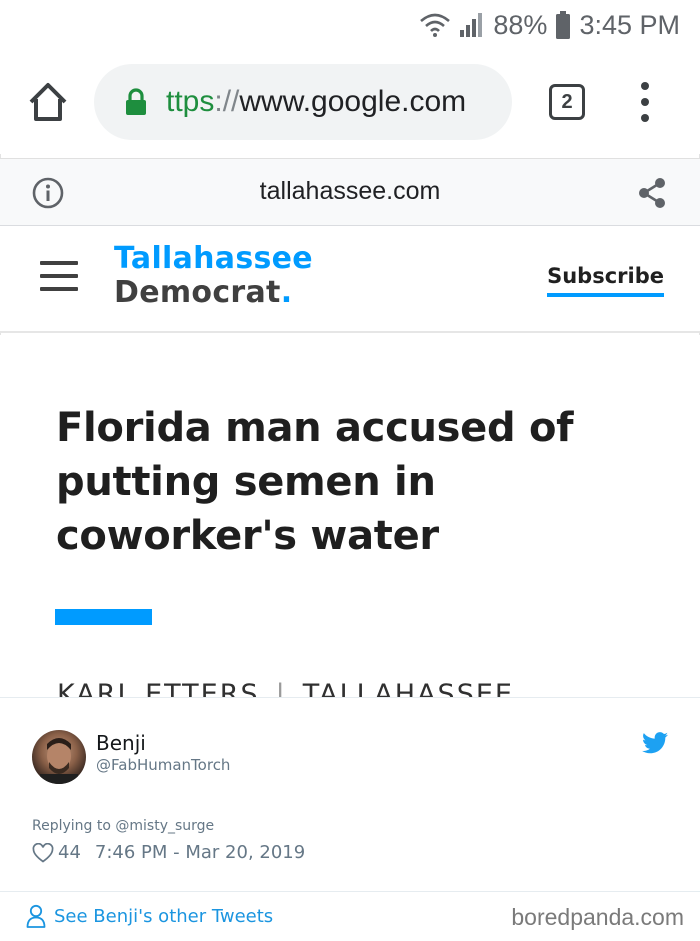  I want to click on site-header: Tallahassee Democrat. Subscribe, so click(350, 279).